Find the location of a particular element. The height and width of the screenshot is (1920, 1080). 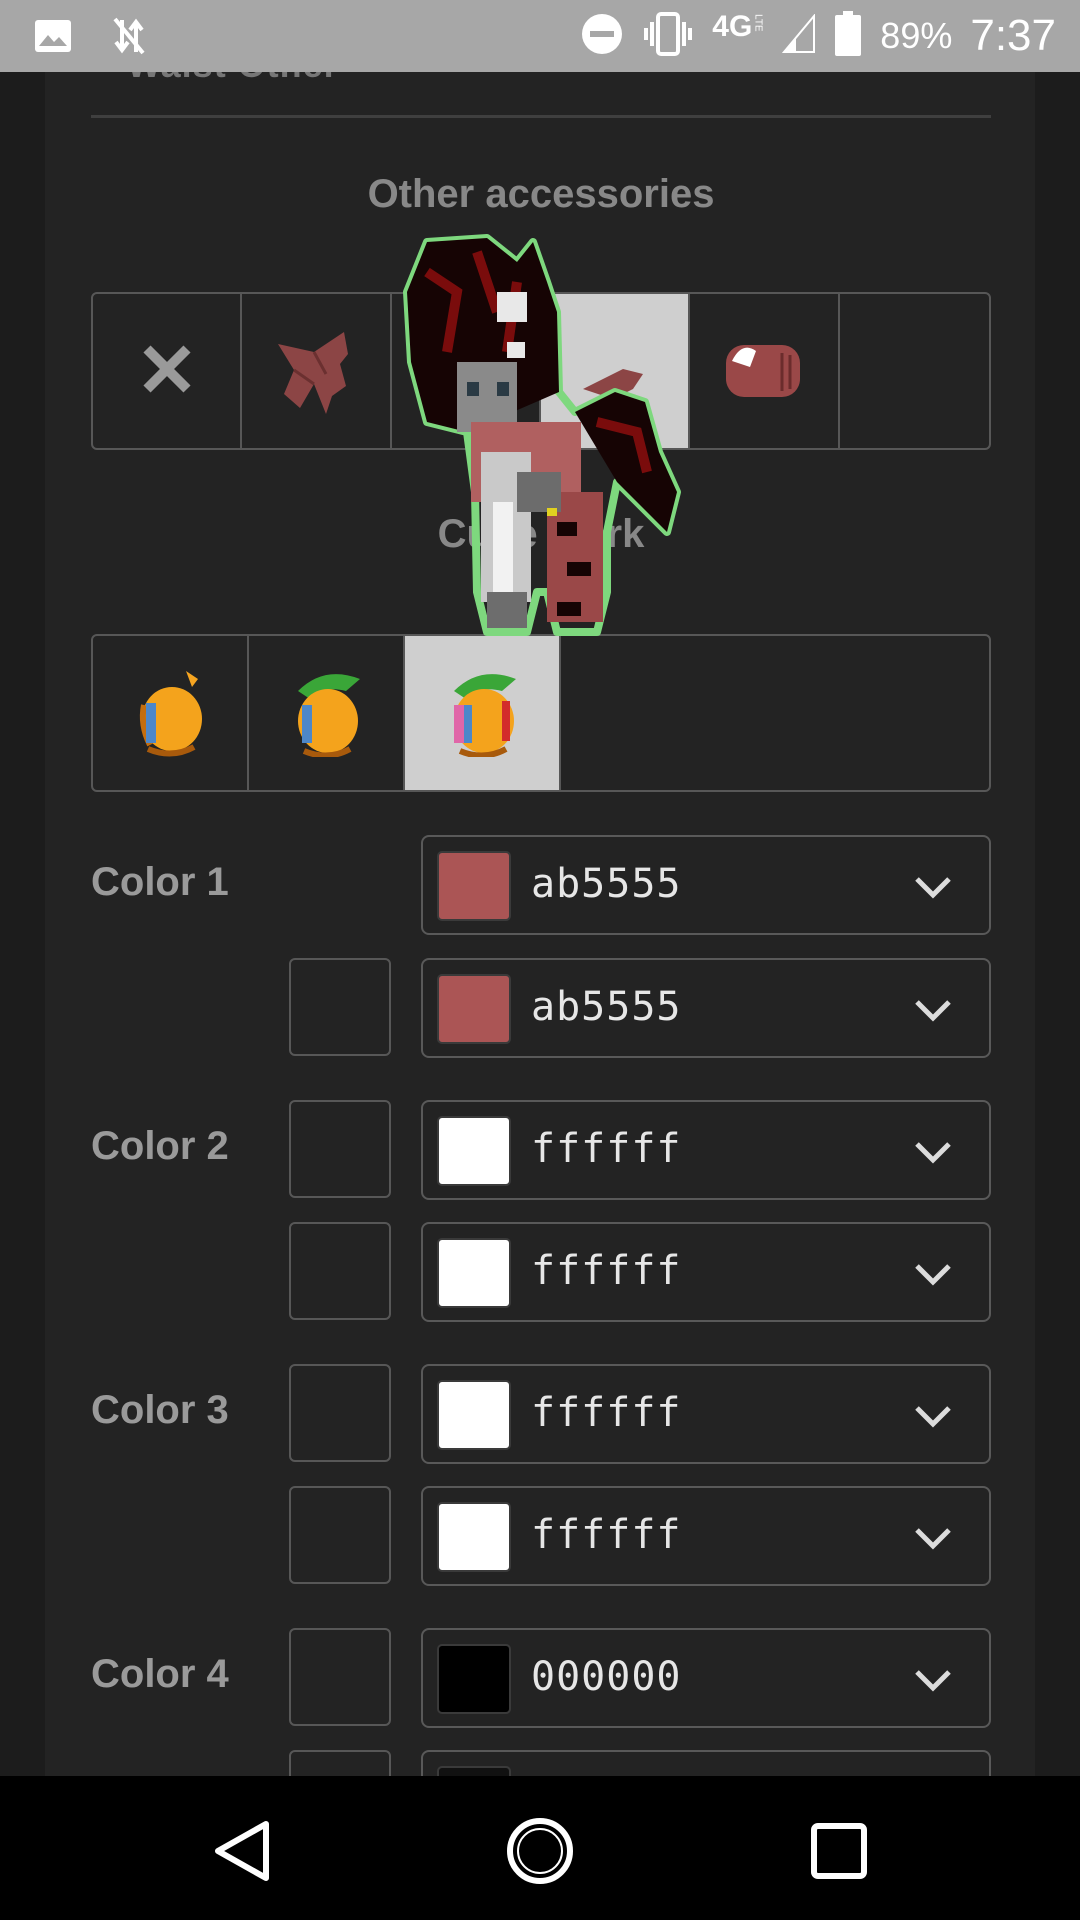

accessories-title: Other accessories is located at coordinates (541, 194).